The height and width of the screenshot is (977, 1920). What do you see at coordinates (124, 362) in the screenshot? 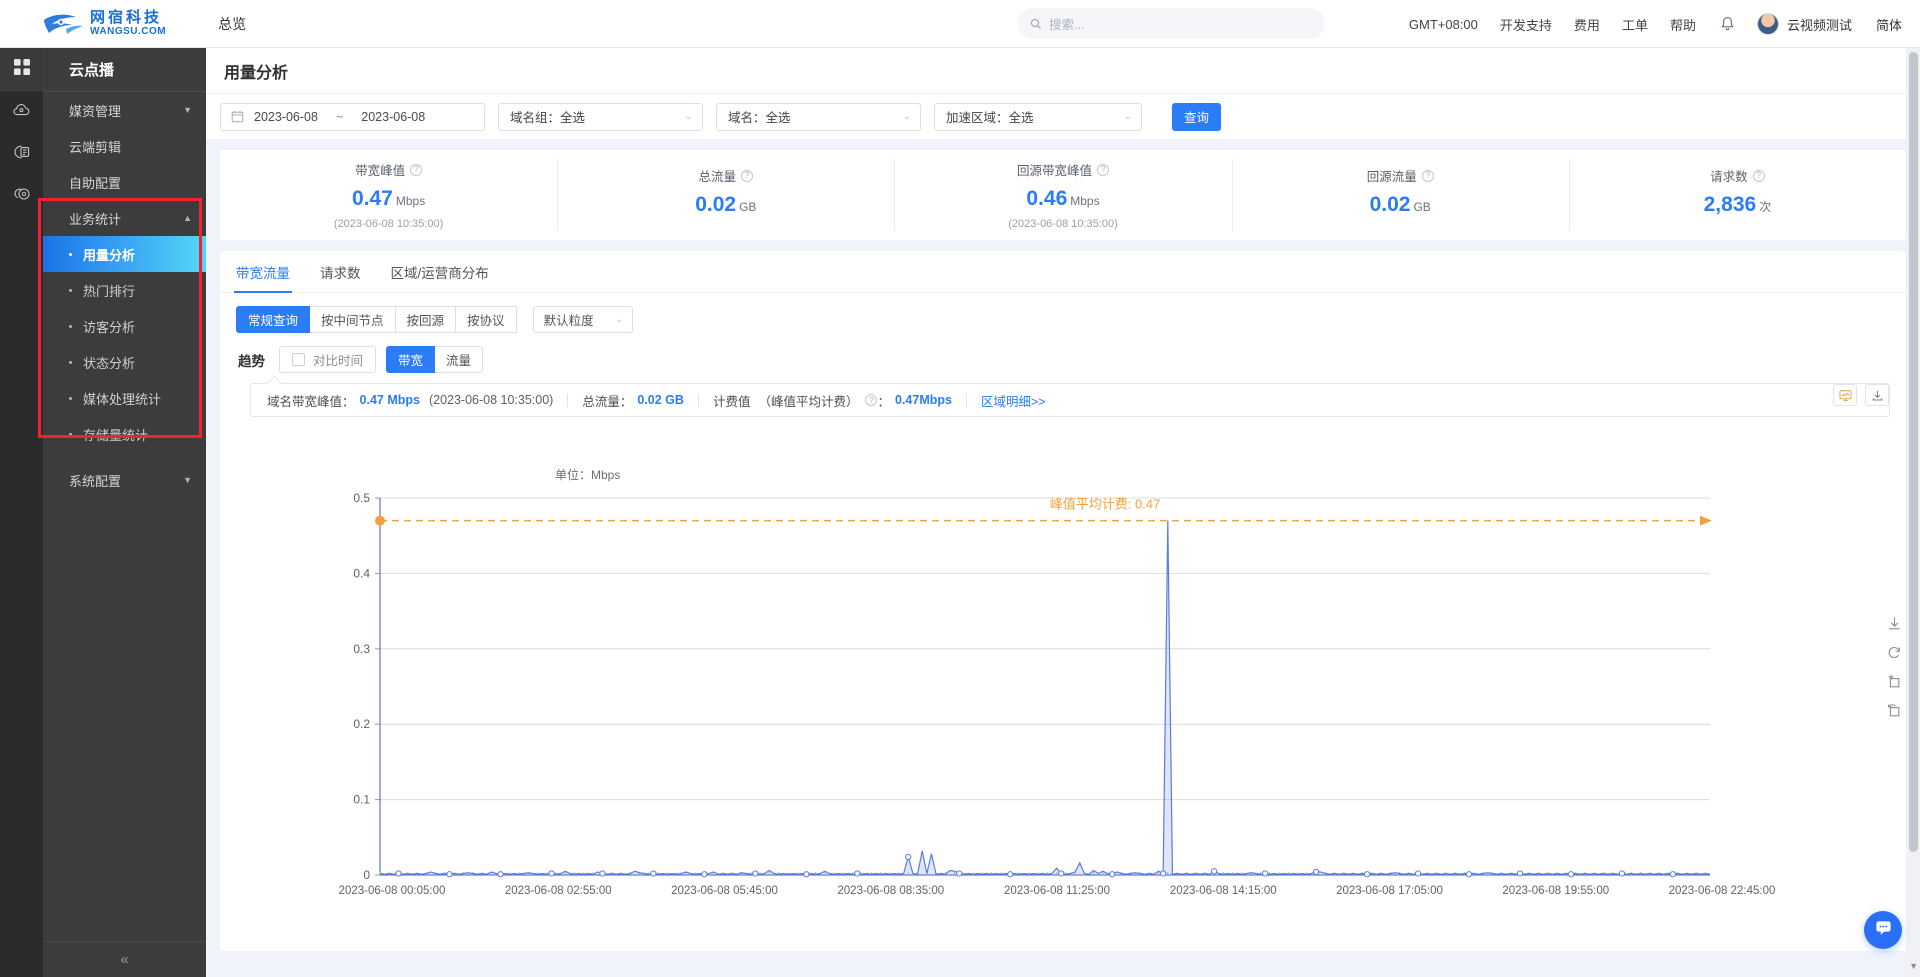
I see `sidebar-item-status-analysis: 状态分析` at bounding box center [124, 362].